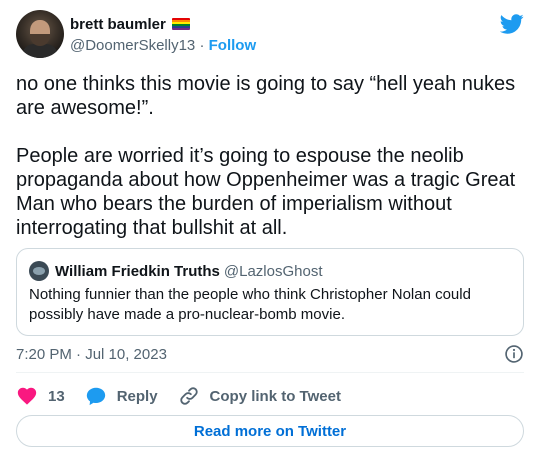  Describe the element at coordinates (39, 271) in the screenshot. I see `quoted-author-avatar` at that location.